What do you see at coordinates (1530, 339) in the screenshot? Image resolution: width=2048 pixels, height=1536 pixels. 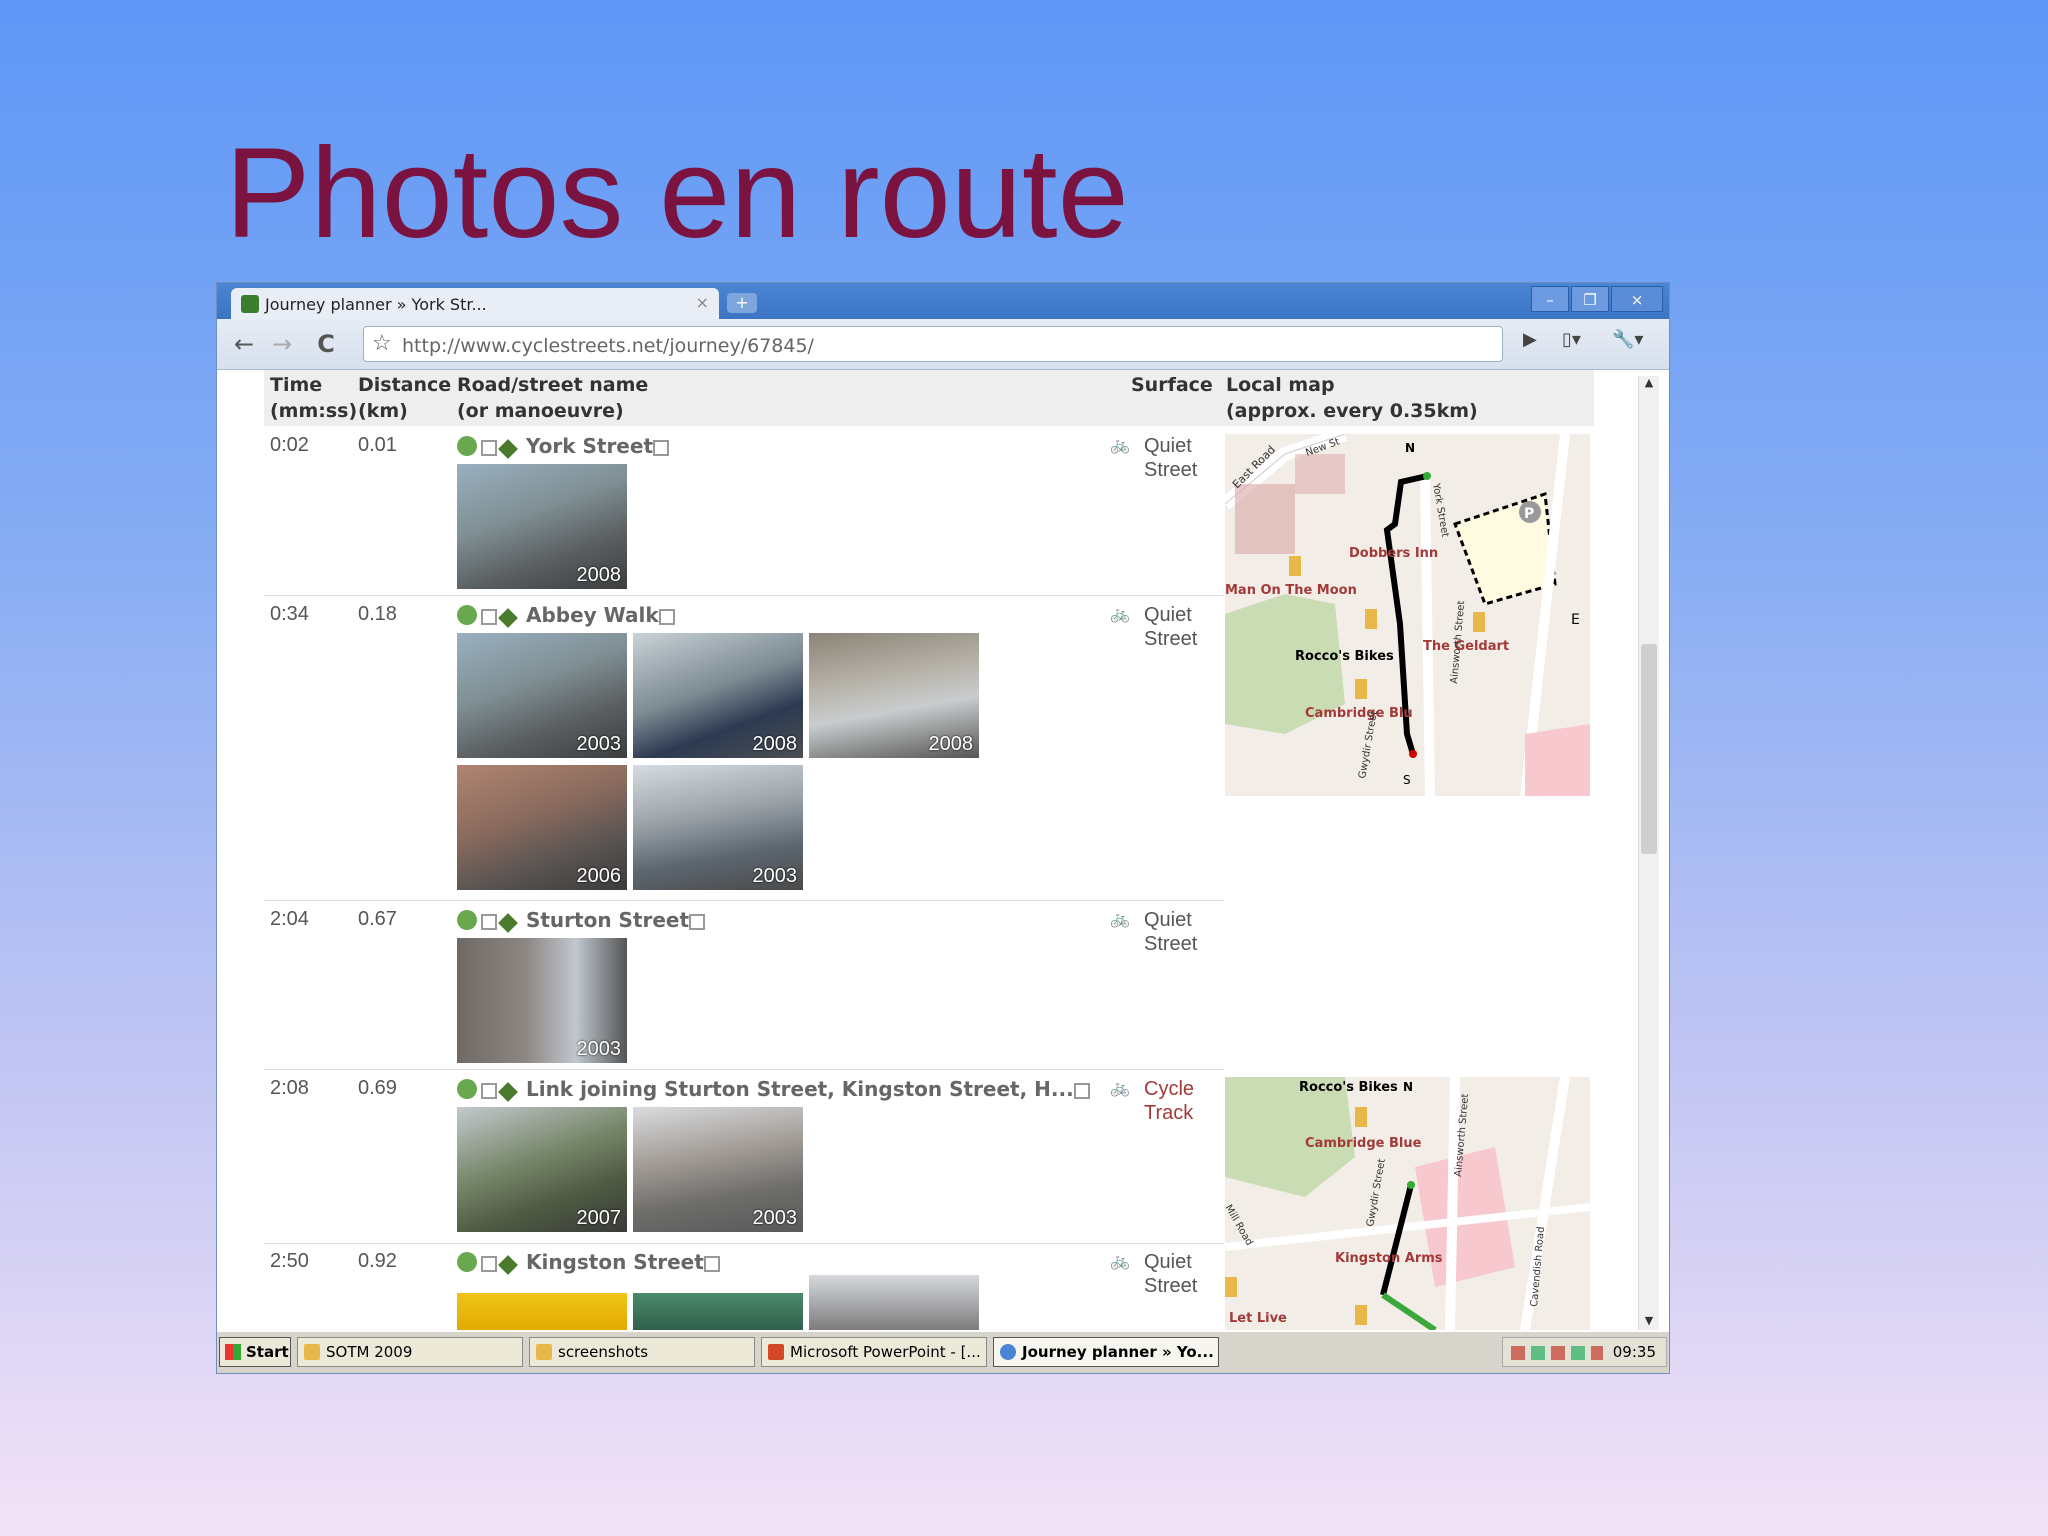 I see `go-icon: ▶` at bounding box center [1530, 339].